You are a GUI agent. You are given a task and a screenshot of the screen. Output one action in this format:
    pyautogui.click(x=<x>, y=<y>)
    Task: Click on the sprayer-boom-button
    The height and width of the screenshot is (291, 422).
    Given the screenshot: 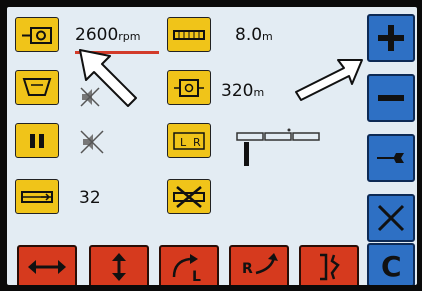 What is the action you would take?
    pyautogui.click(x=37, y=196)
    